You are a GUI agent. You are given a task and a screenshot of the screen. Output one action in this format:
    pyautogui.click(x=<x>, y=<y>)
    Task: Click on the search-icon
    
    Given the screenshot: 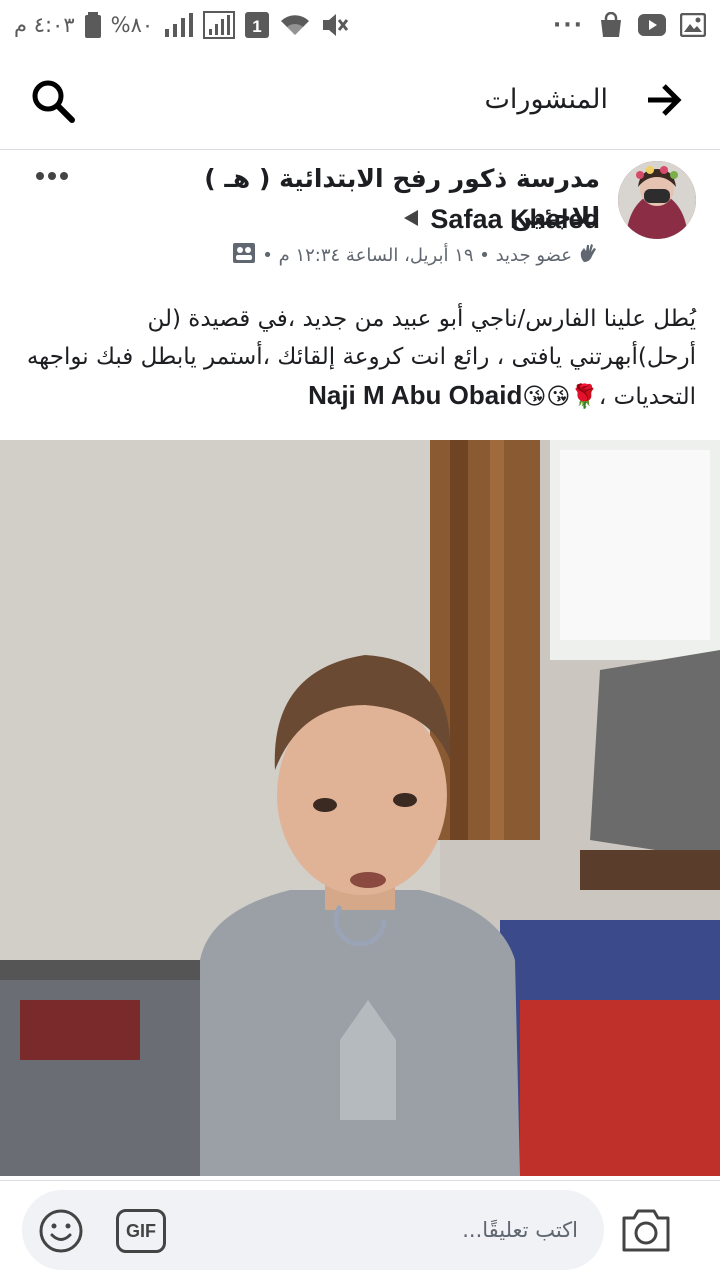 What is the action you would take?
    pyautogui.click(x=53, y=101)
    